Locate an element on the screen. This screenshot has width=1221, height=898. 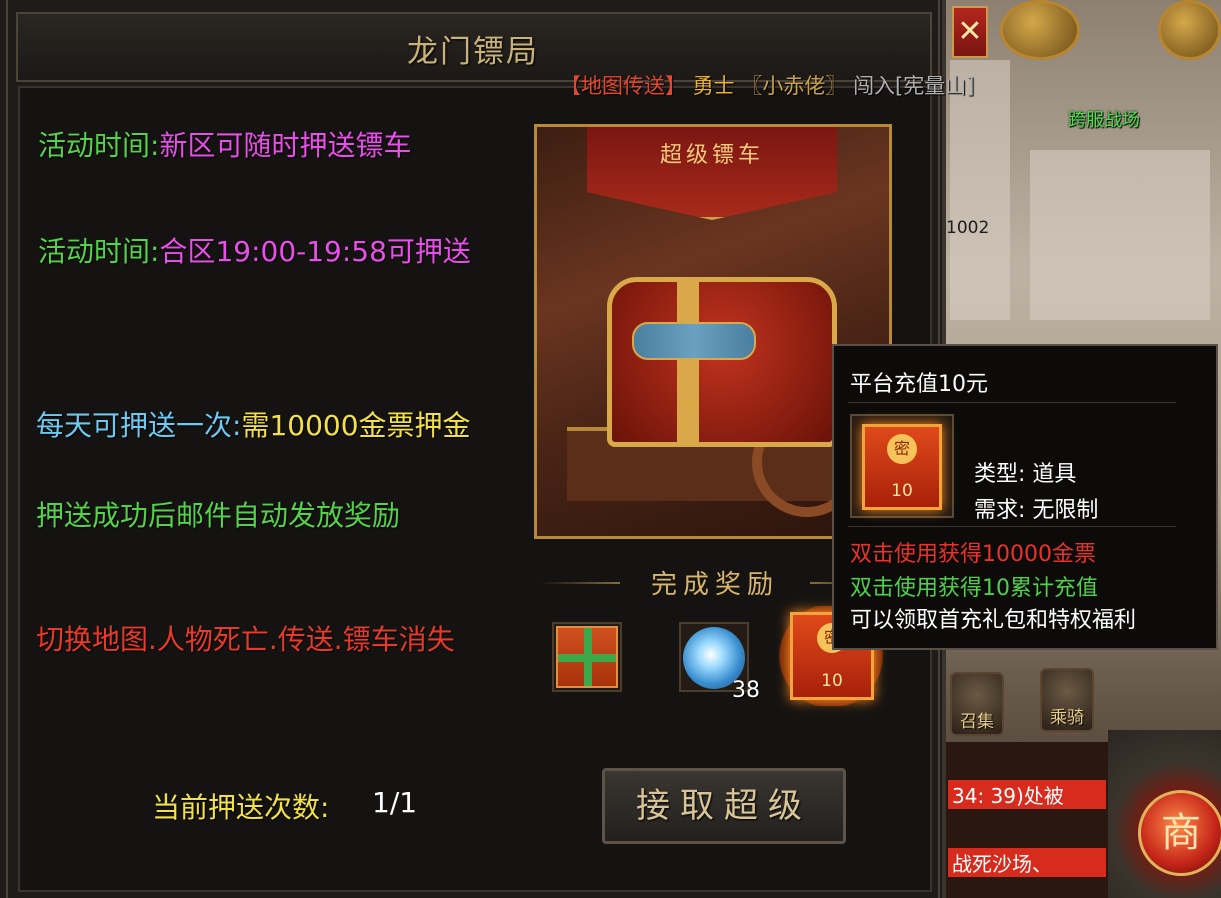
info-line-merged-server: 活动时间:合区19:00-19:58可押送 is located at coordinates (254, 250).